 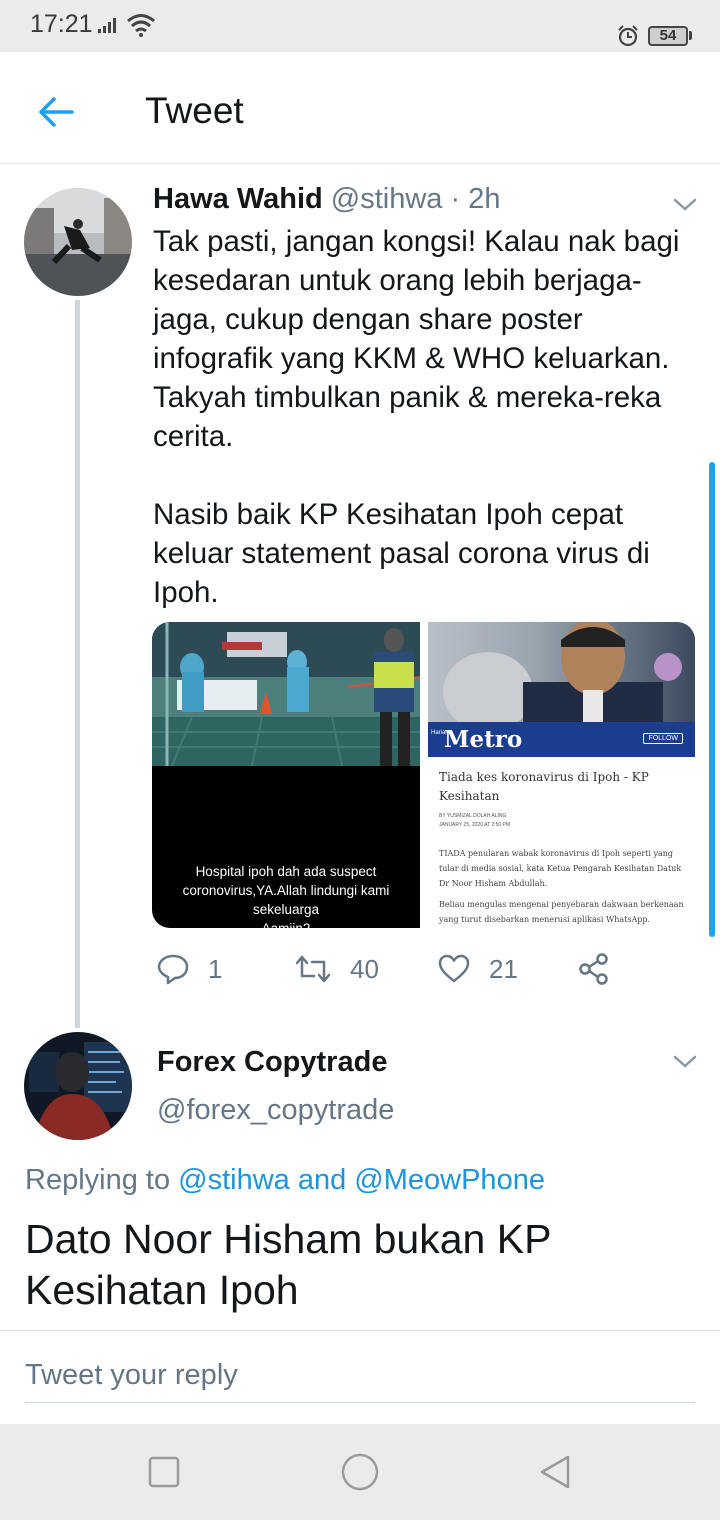 What do you see at coordinates (712, 699) in the screenshot?
I see `scrollbar` at bounding box center [712, 699].